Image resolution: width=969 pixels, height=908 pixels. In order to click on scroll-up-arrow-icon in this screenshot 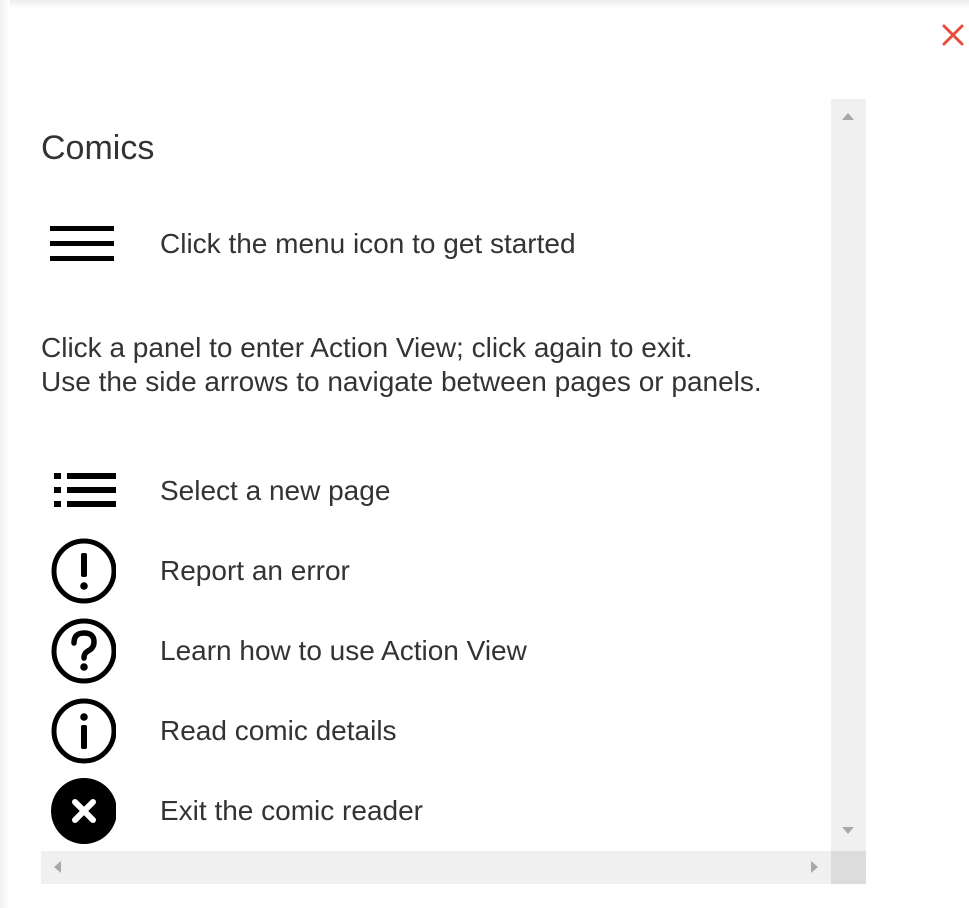, I will do `click(848, 116)`.